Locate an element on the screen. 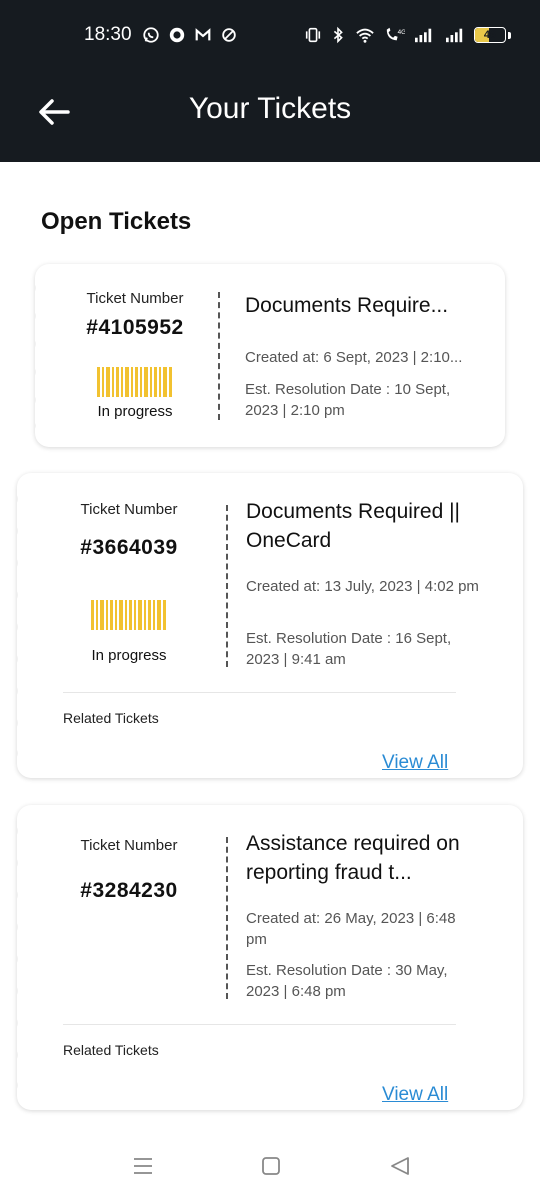 The width and height of the screenshot is (540, 1200). ticket-number: #3284230 is located at coordinates (129, 890).